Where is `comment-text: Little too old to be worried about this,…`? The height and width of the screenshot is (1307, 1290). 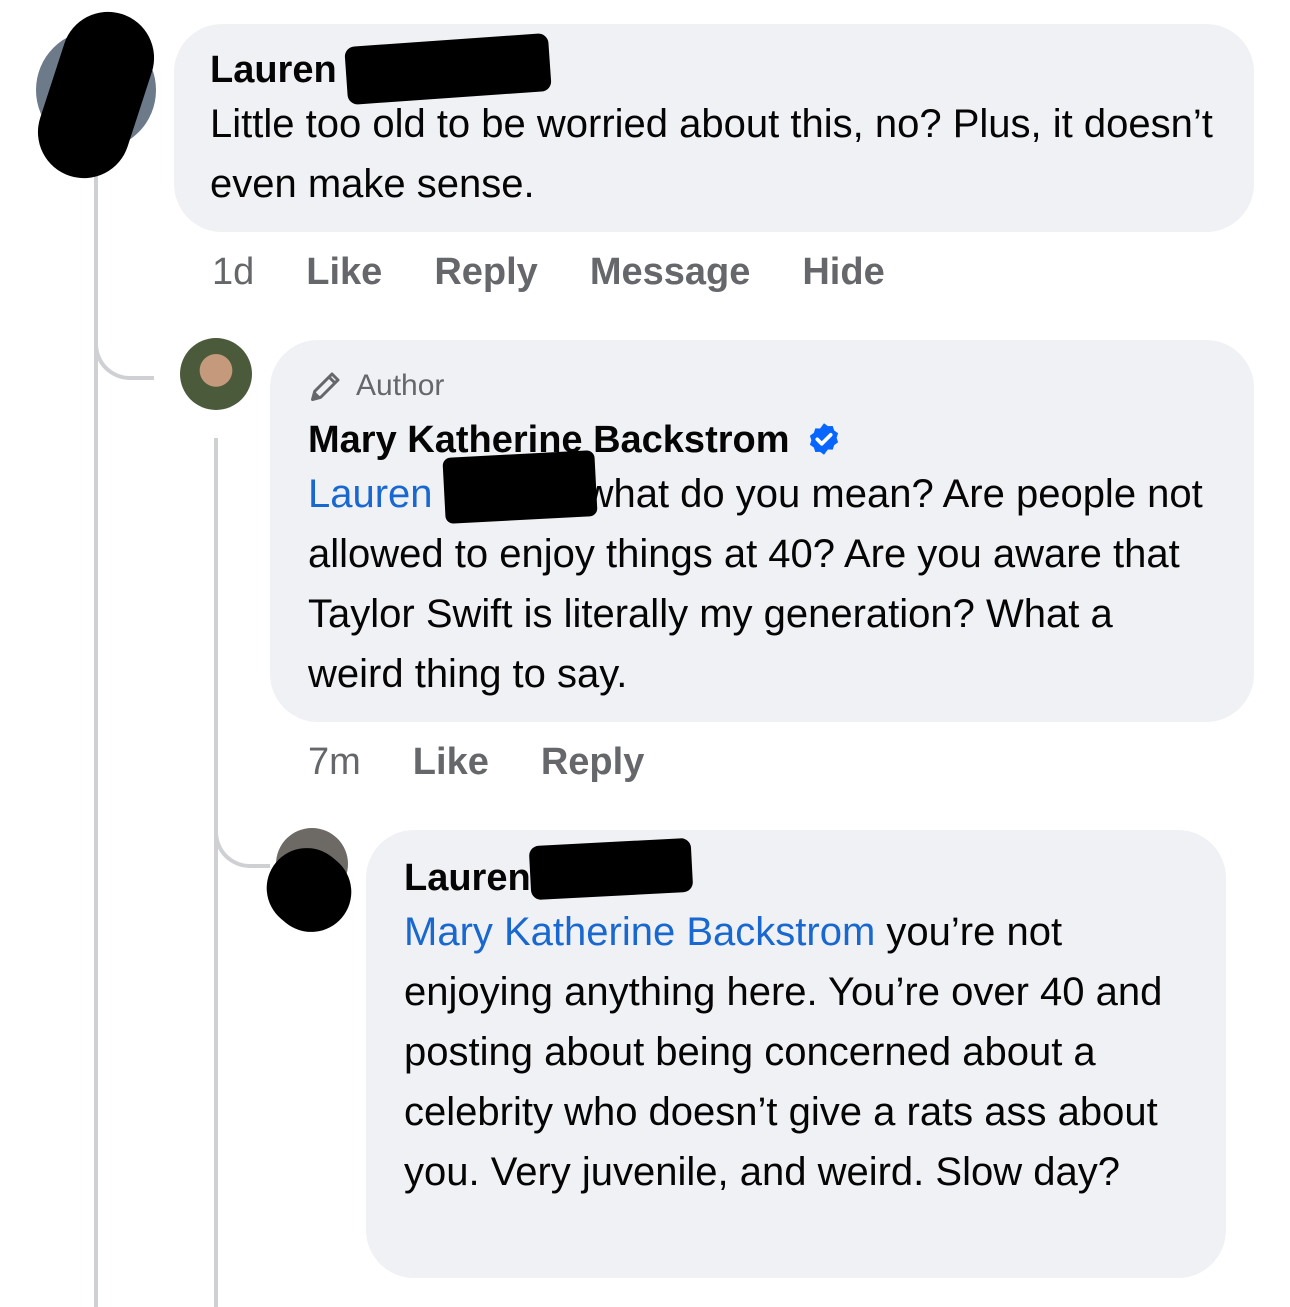 comment-text: Little too old to be worried about this,… is located at coordinates (711, 154).